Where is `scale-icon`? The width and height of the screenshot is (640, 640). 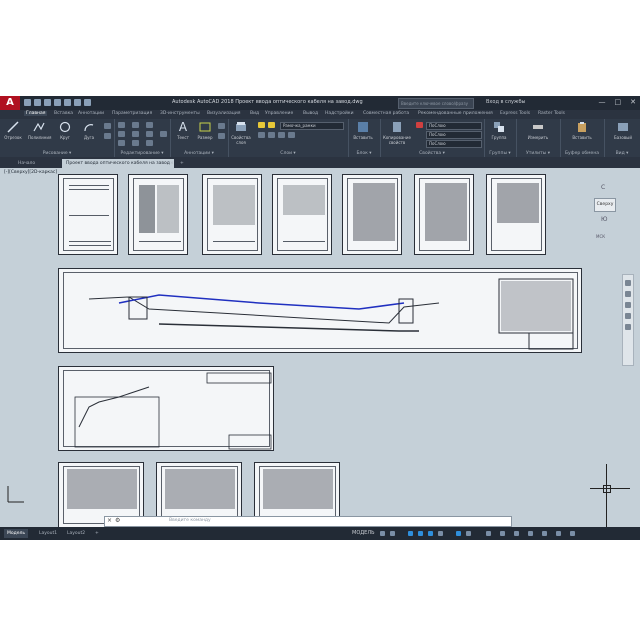
scale-icon is located at coordinates (149, 143).